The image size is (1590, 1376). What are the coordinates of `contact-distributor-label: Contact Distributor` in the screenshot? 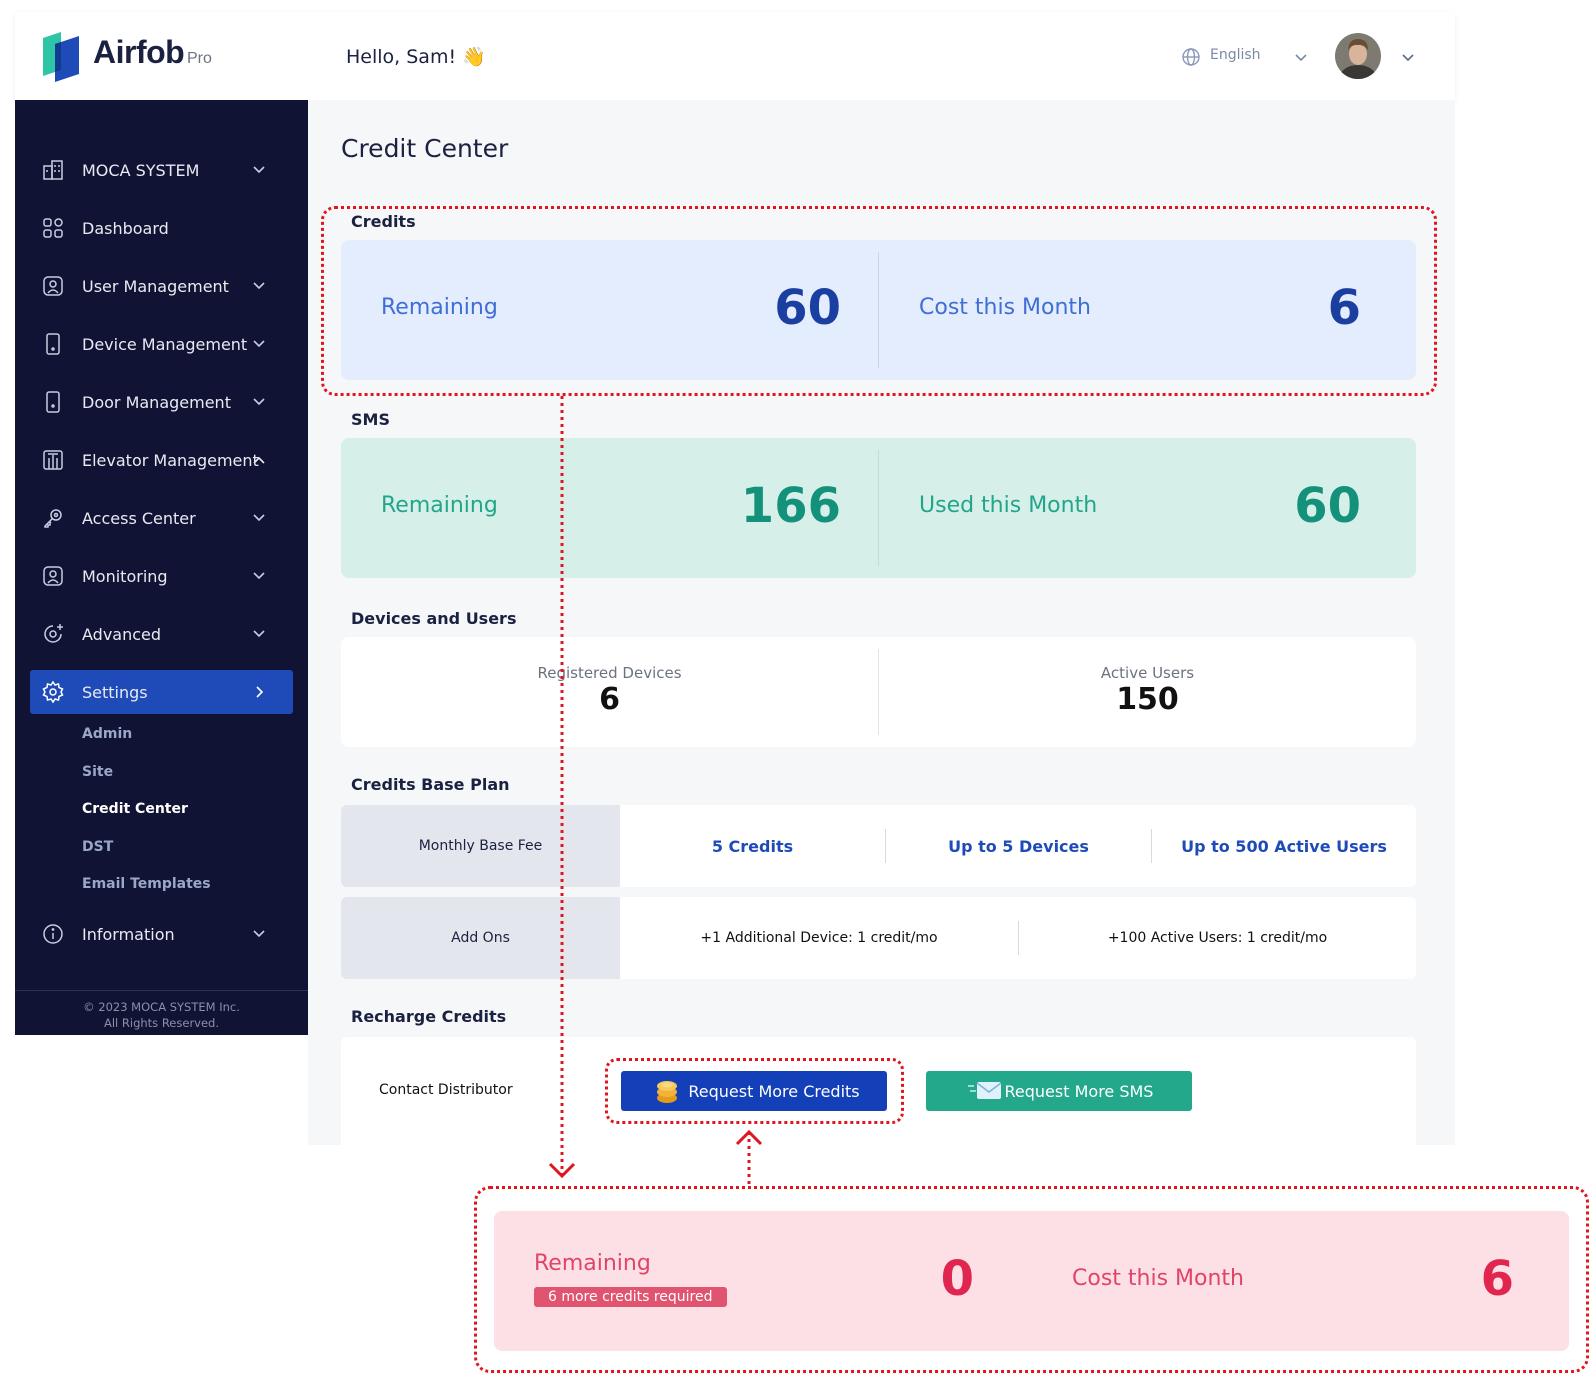 It's located at (446, 1090).